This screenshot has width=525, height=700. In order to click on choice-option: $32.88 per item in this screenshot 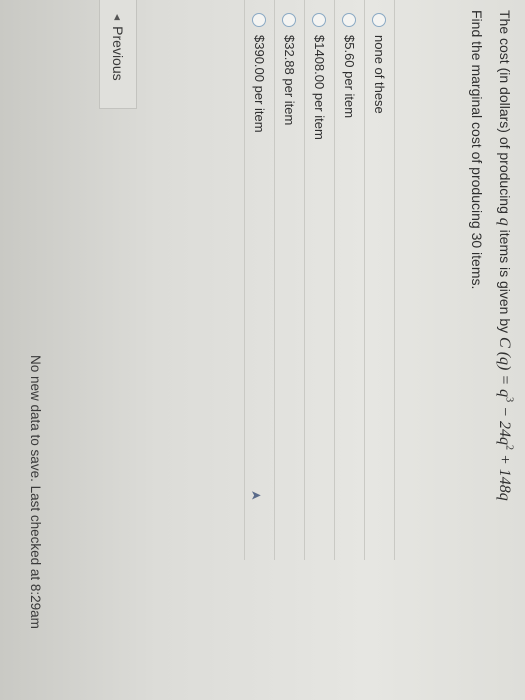, I will do `click(289, 280)`.